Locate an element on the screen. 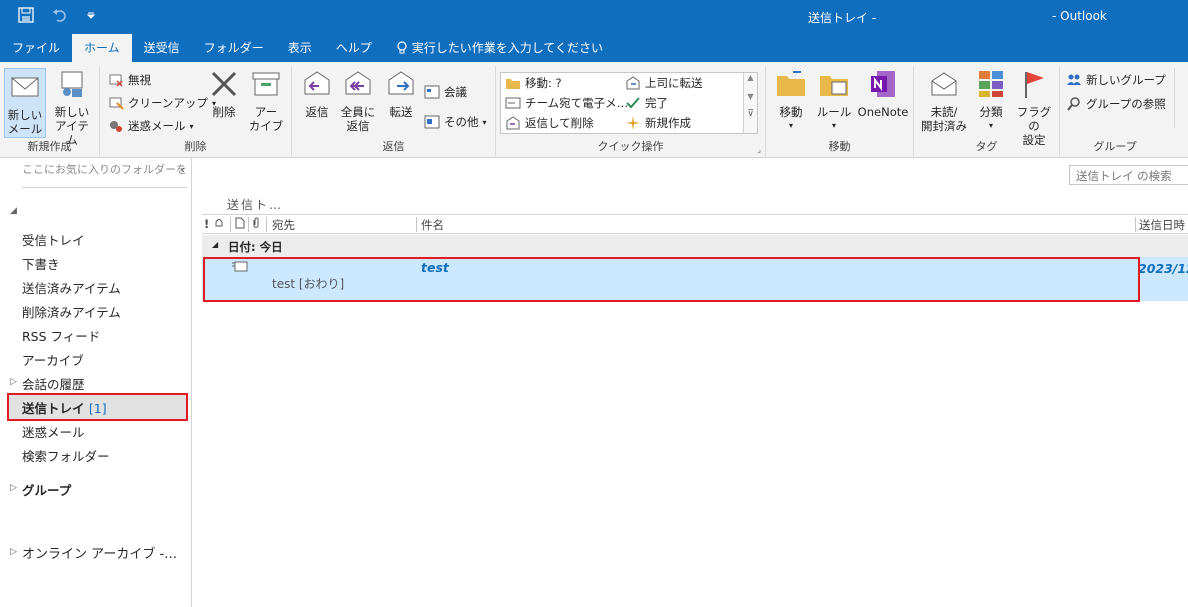 The image size is (1188, 607). browse-groups-button: グループの参照 is located at coordinates (1116, 104).